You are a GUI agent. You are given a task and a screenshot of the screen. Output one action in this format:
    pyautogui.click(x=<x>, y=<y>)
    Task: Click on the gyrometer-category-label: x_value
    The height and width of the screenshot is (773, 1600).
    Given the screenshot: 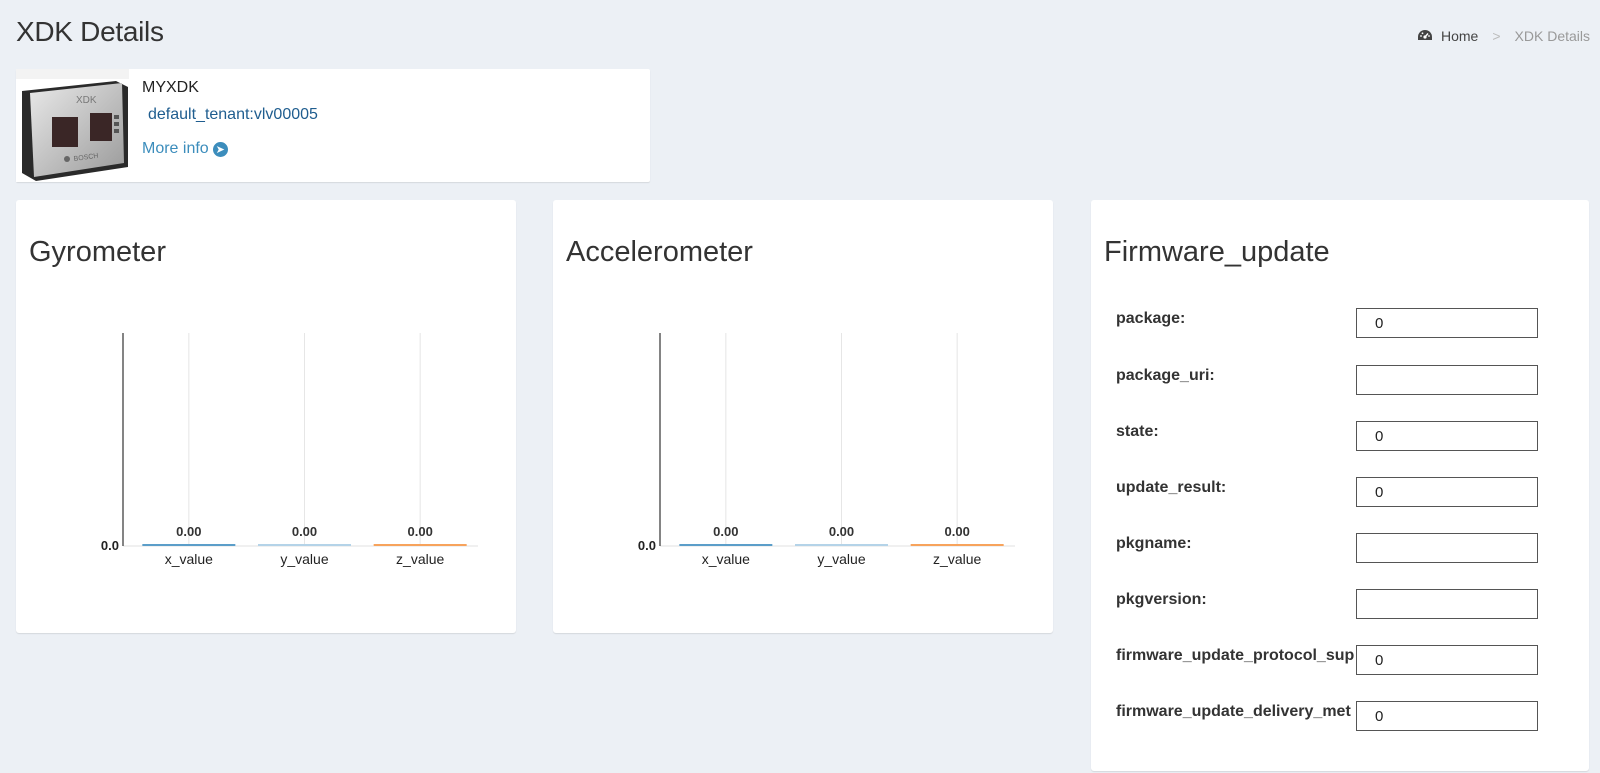 What is the action you would take?
    pyautogui.click(x=189, y=559)
    